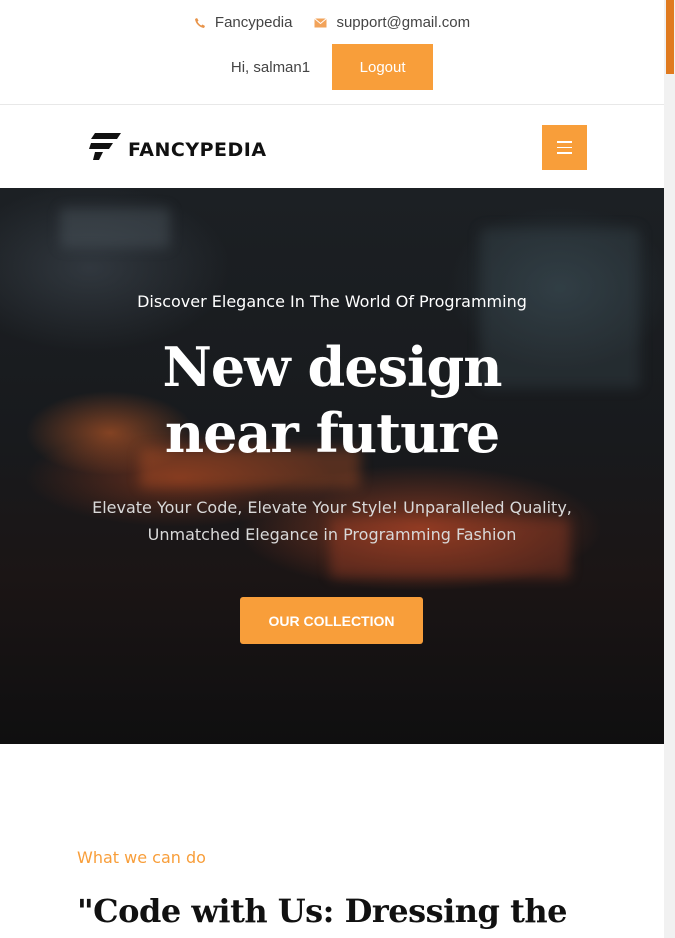  What do you see at coordinates (197, 149) in the screenshot?
I see `logo-text: FANCYPEDIA` at bounding box center [197, 149].